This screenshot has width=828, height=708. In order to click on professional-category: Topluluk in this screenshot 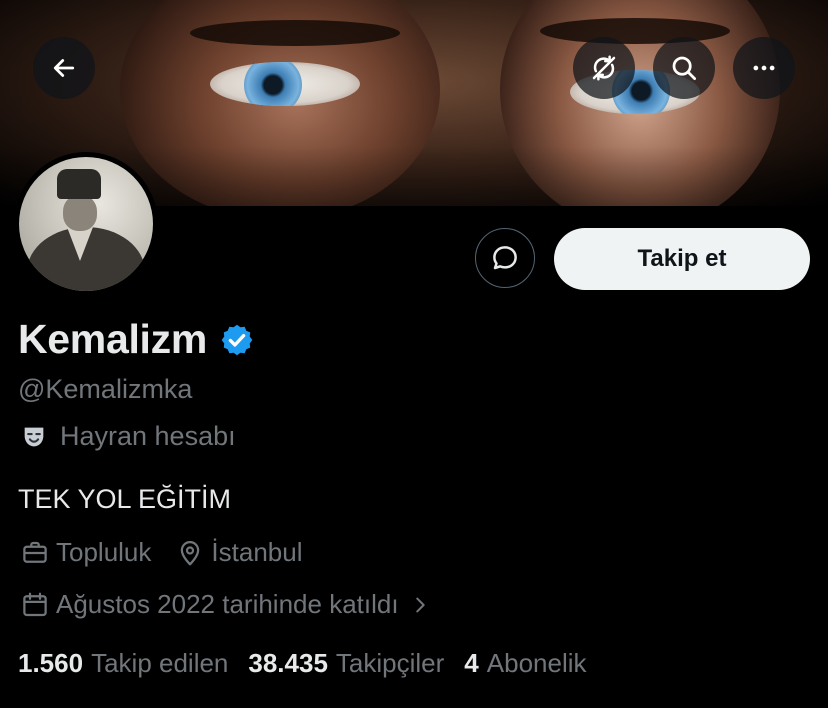, I will do `click(85, 552)`.